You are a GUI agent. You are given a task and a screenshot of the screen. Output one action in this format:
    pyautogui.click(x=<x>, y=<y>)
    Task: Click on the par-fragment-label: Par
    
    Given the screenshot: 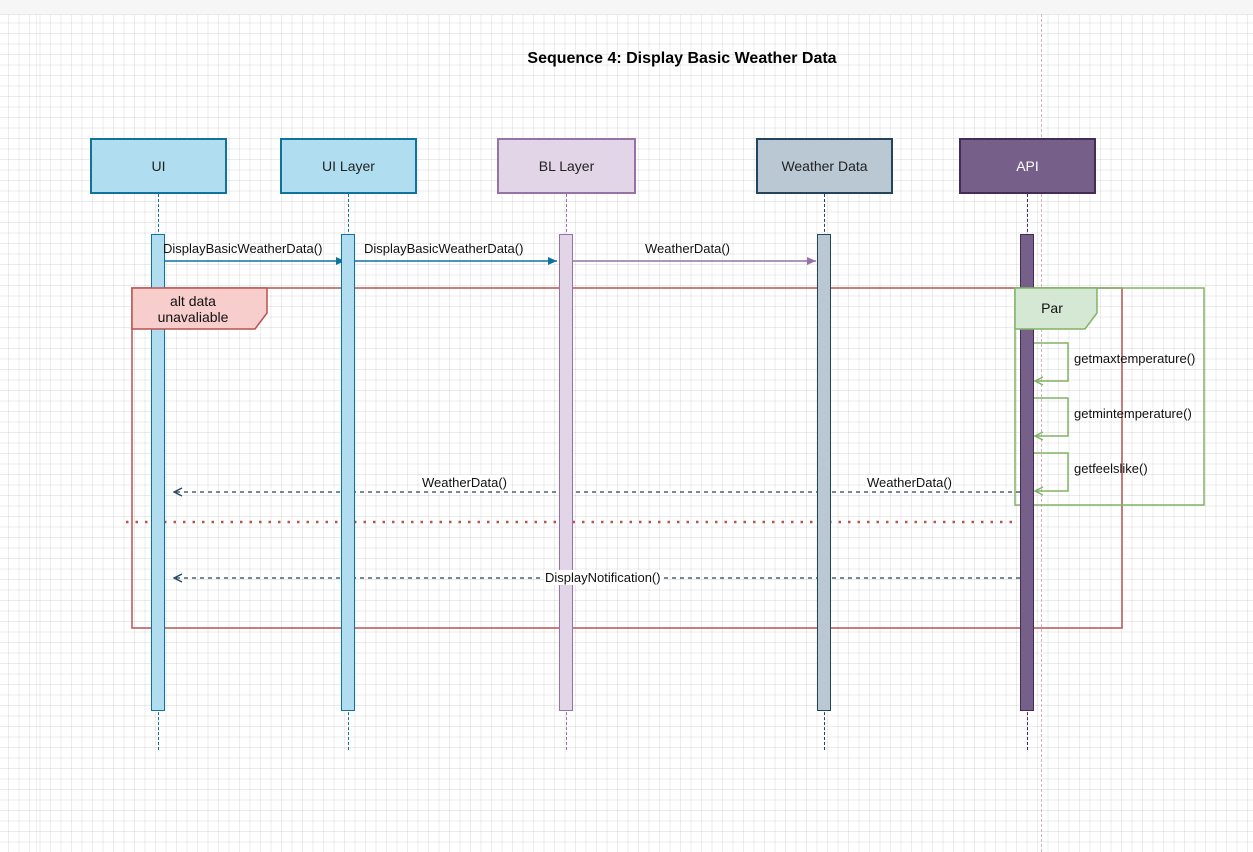 What is the action you would take?
    pyautogui.click(x=1052, y=308)
    